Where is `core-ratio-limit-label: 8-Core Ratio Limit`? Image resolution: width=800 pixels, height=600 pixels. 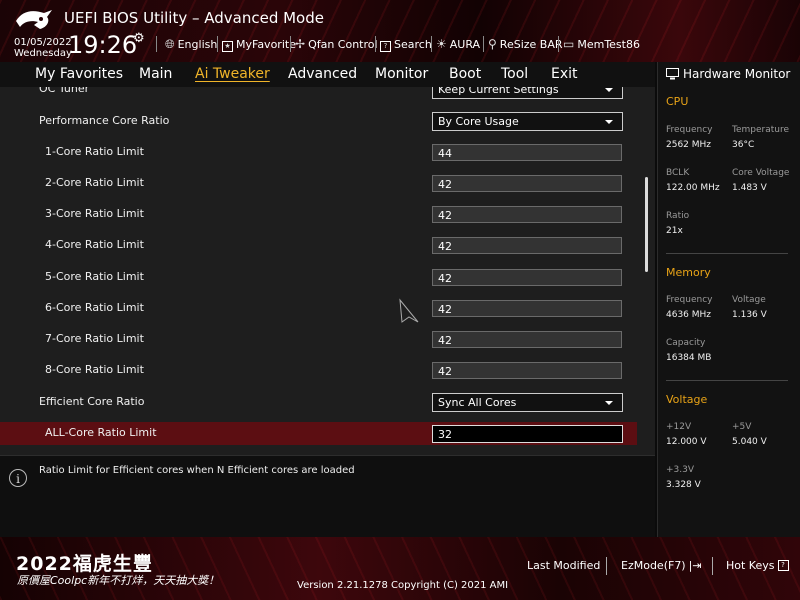 core-ratio-limit-label: 8-Core Ratio Limit is located at coordinates (94, 369).